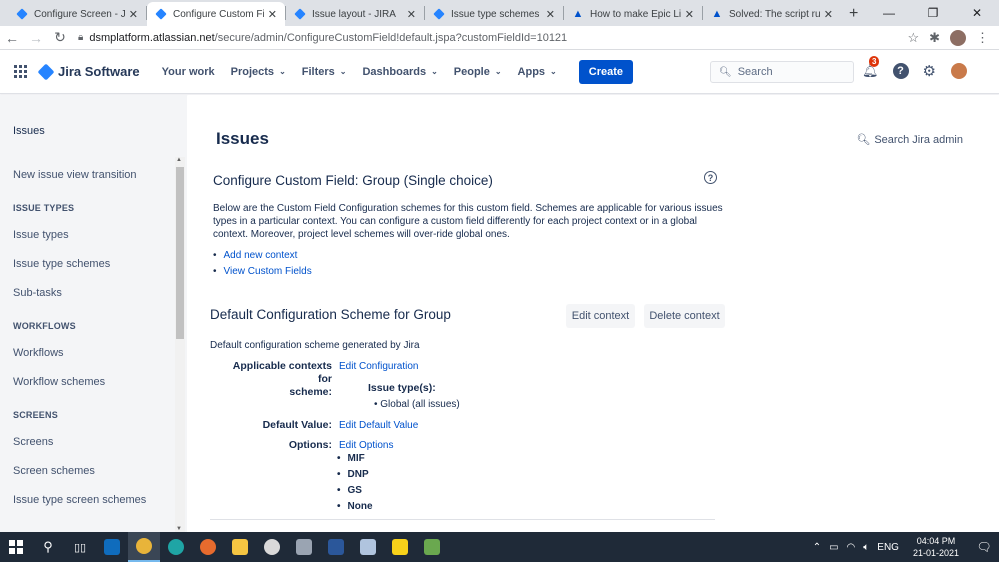 The height and width of the screenshot is (562, 999). Describe the element at coordinates (982, 38) in the screenshot. I see `browser-menu-icon: ⋮` at that location.